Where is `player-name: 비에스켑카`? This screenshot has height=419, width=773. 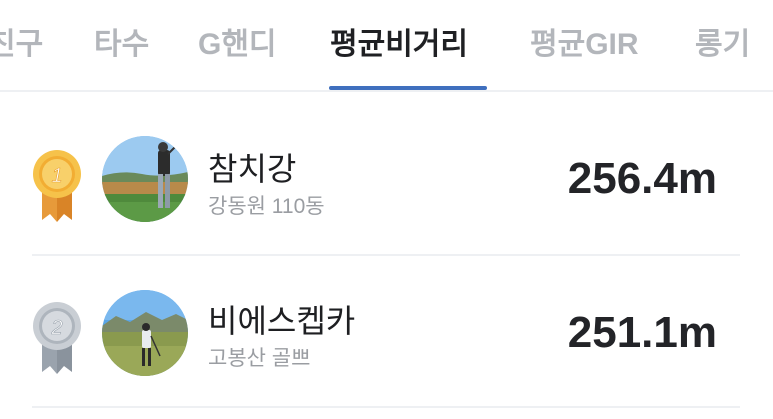 player-name: 비에스켑카 is located at coordinates (282, 321).